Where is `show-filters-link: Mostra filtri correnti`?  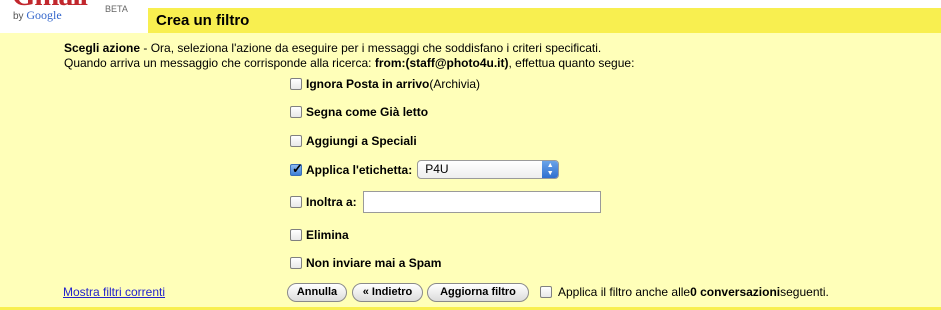 show-filters-link: Mostra filtri correnti is located at coordinates (114, 292).